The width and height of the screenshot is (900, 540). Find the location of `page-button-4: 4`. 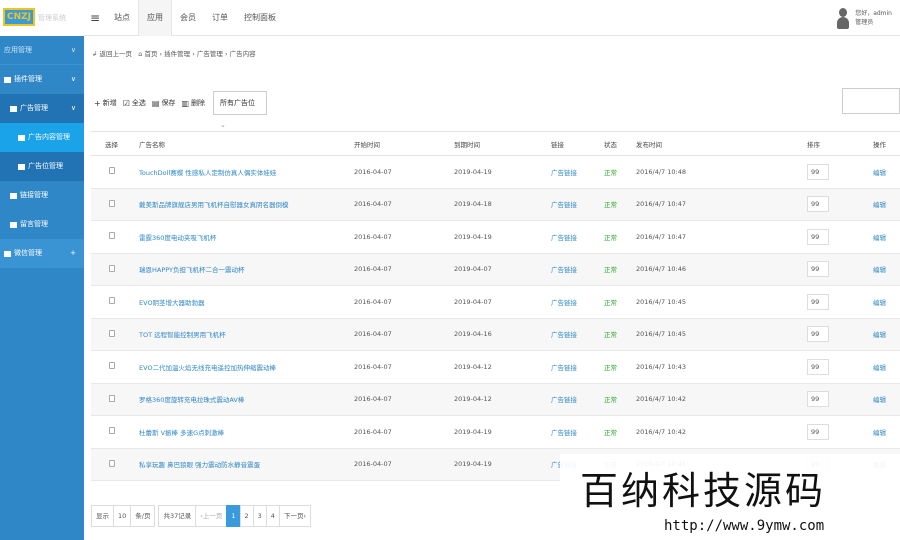

page-button-4: 4 is located at coordinates (272, 516).